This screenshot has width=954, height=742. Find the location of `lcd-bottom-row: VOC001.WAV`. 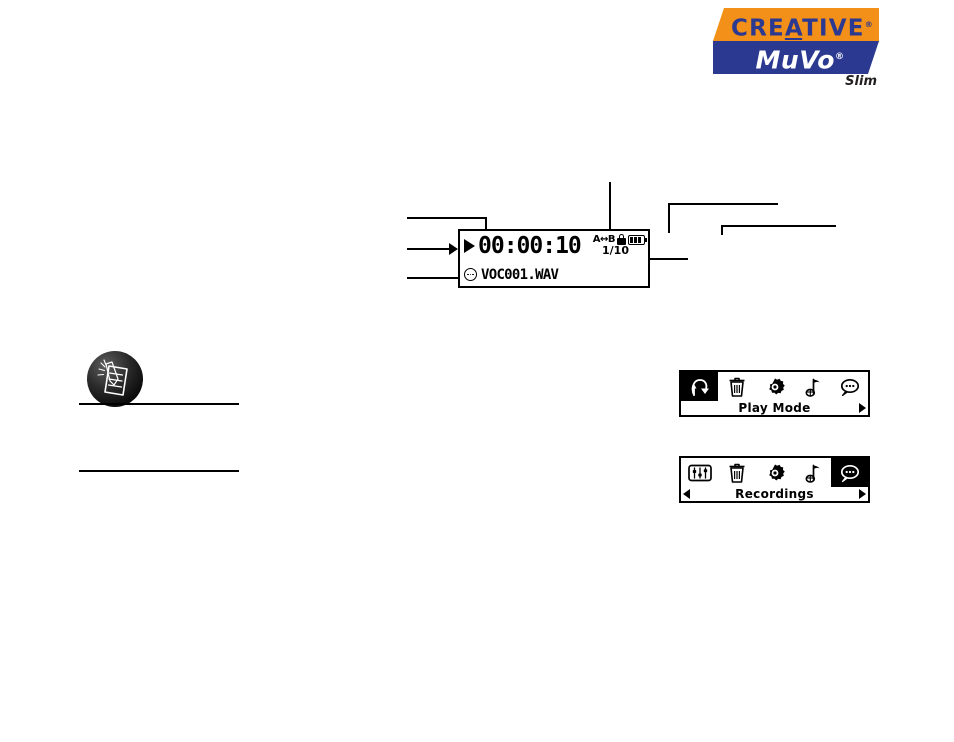

lcd-bottom-row: VOC001.WAV is located at coordinates (554, 274).